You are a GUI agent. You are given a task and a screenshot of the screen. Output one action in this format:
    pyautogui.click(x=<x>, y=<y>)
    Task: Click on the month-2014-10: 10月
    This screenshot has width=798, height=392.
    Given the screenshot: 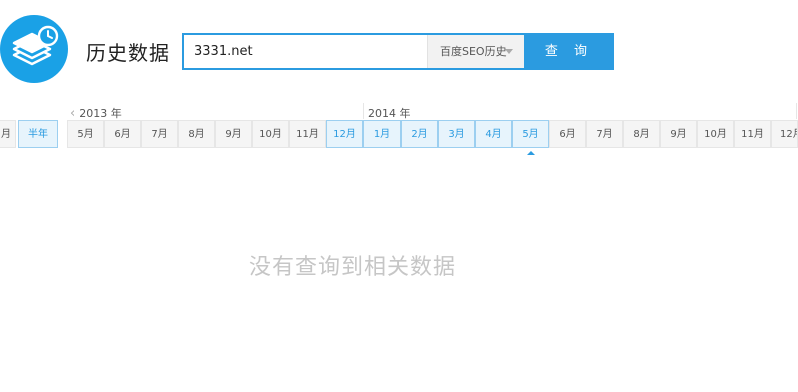 What is the action you would take?
    pyautogui.click(x=715, y=134)
    